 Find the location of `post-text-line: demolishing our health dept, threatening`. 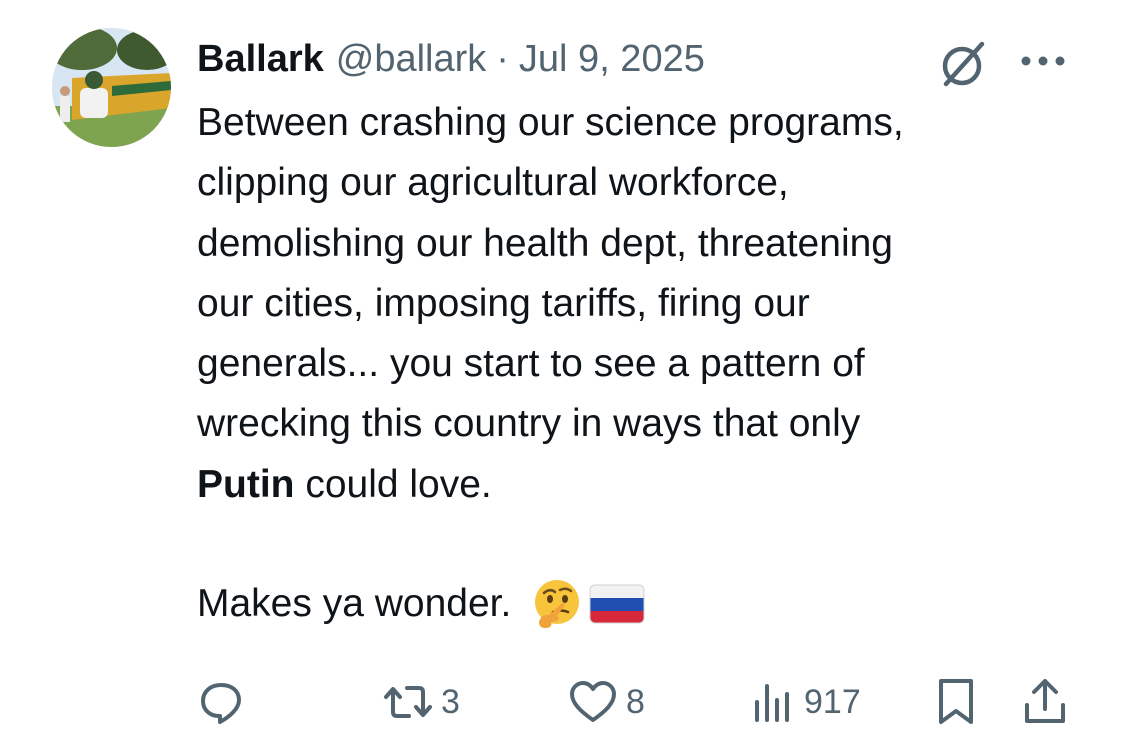

post-text-line: demolishing our health dept, threatening is located at coordinates (545, 243).